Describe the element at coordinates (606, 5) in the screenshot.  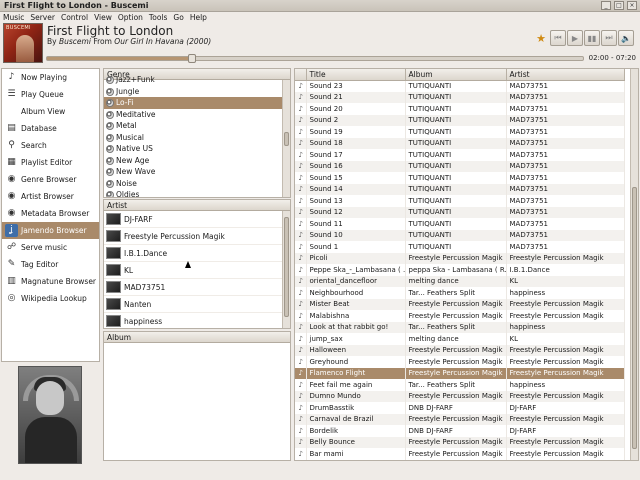
I see `minimize-button: _` at that location.